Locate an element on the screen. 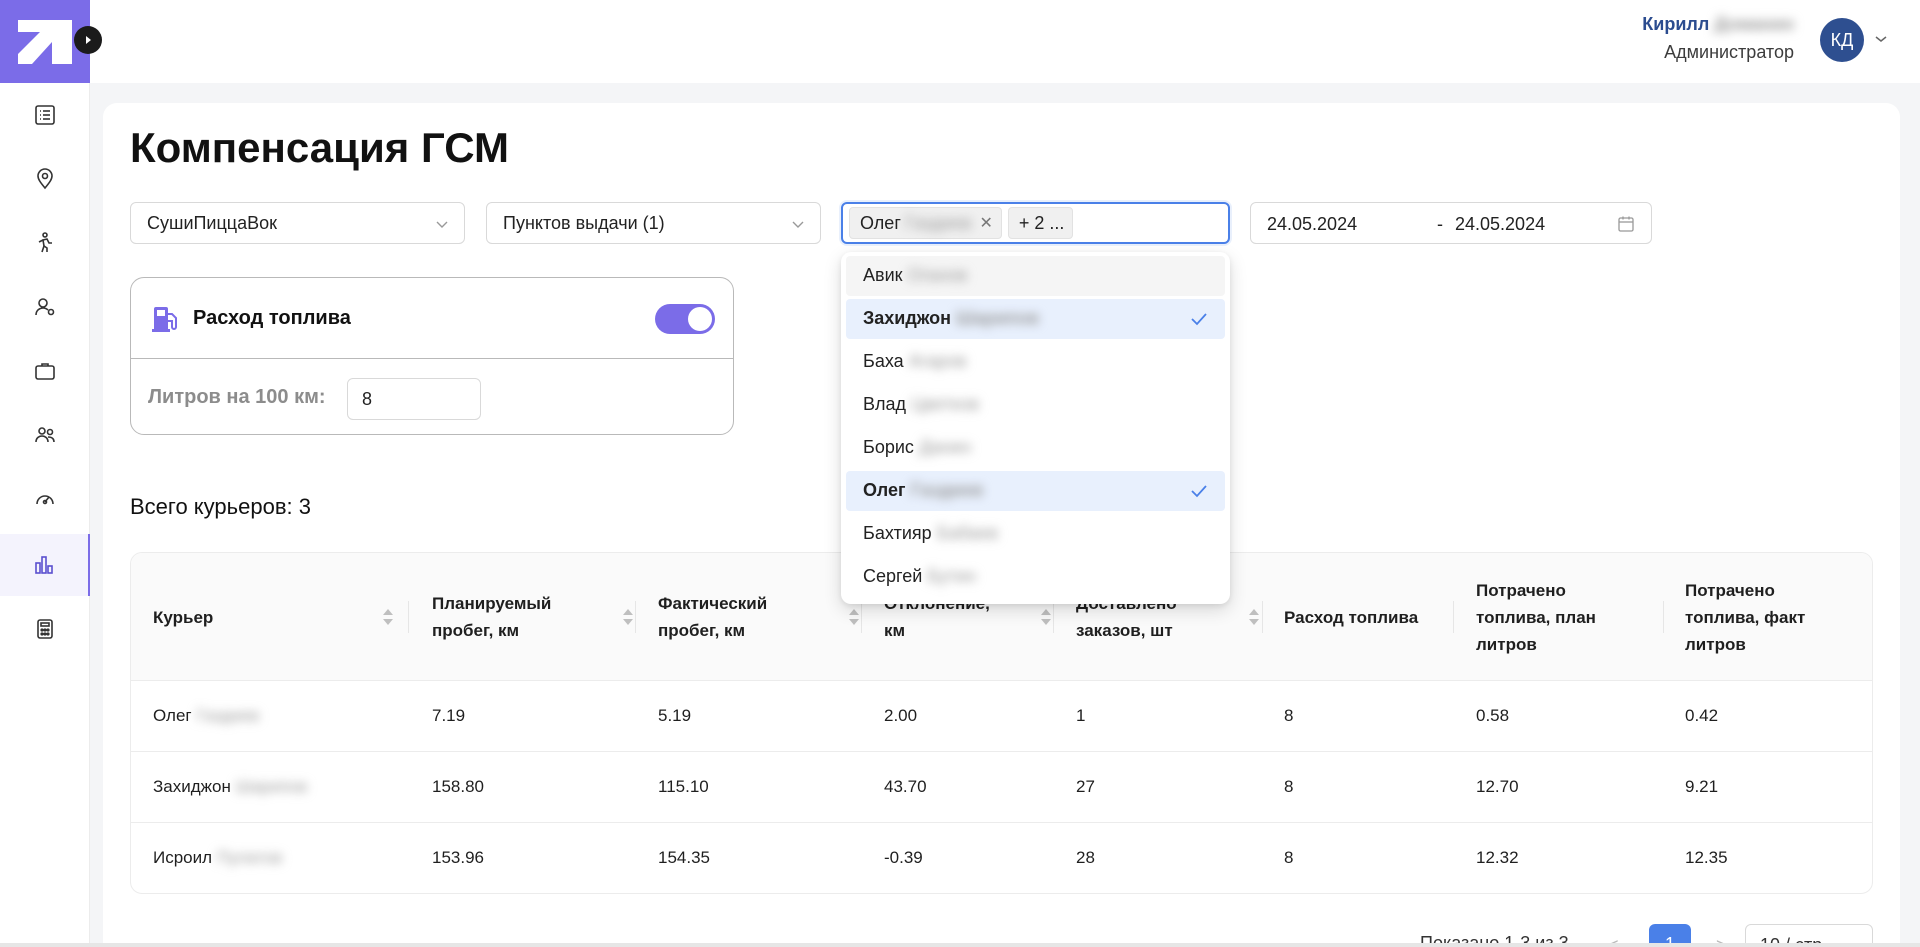 This screenshot has height=947, width=1920. courier-tag-first-name: Олег is located at coordinates (880, 222).